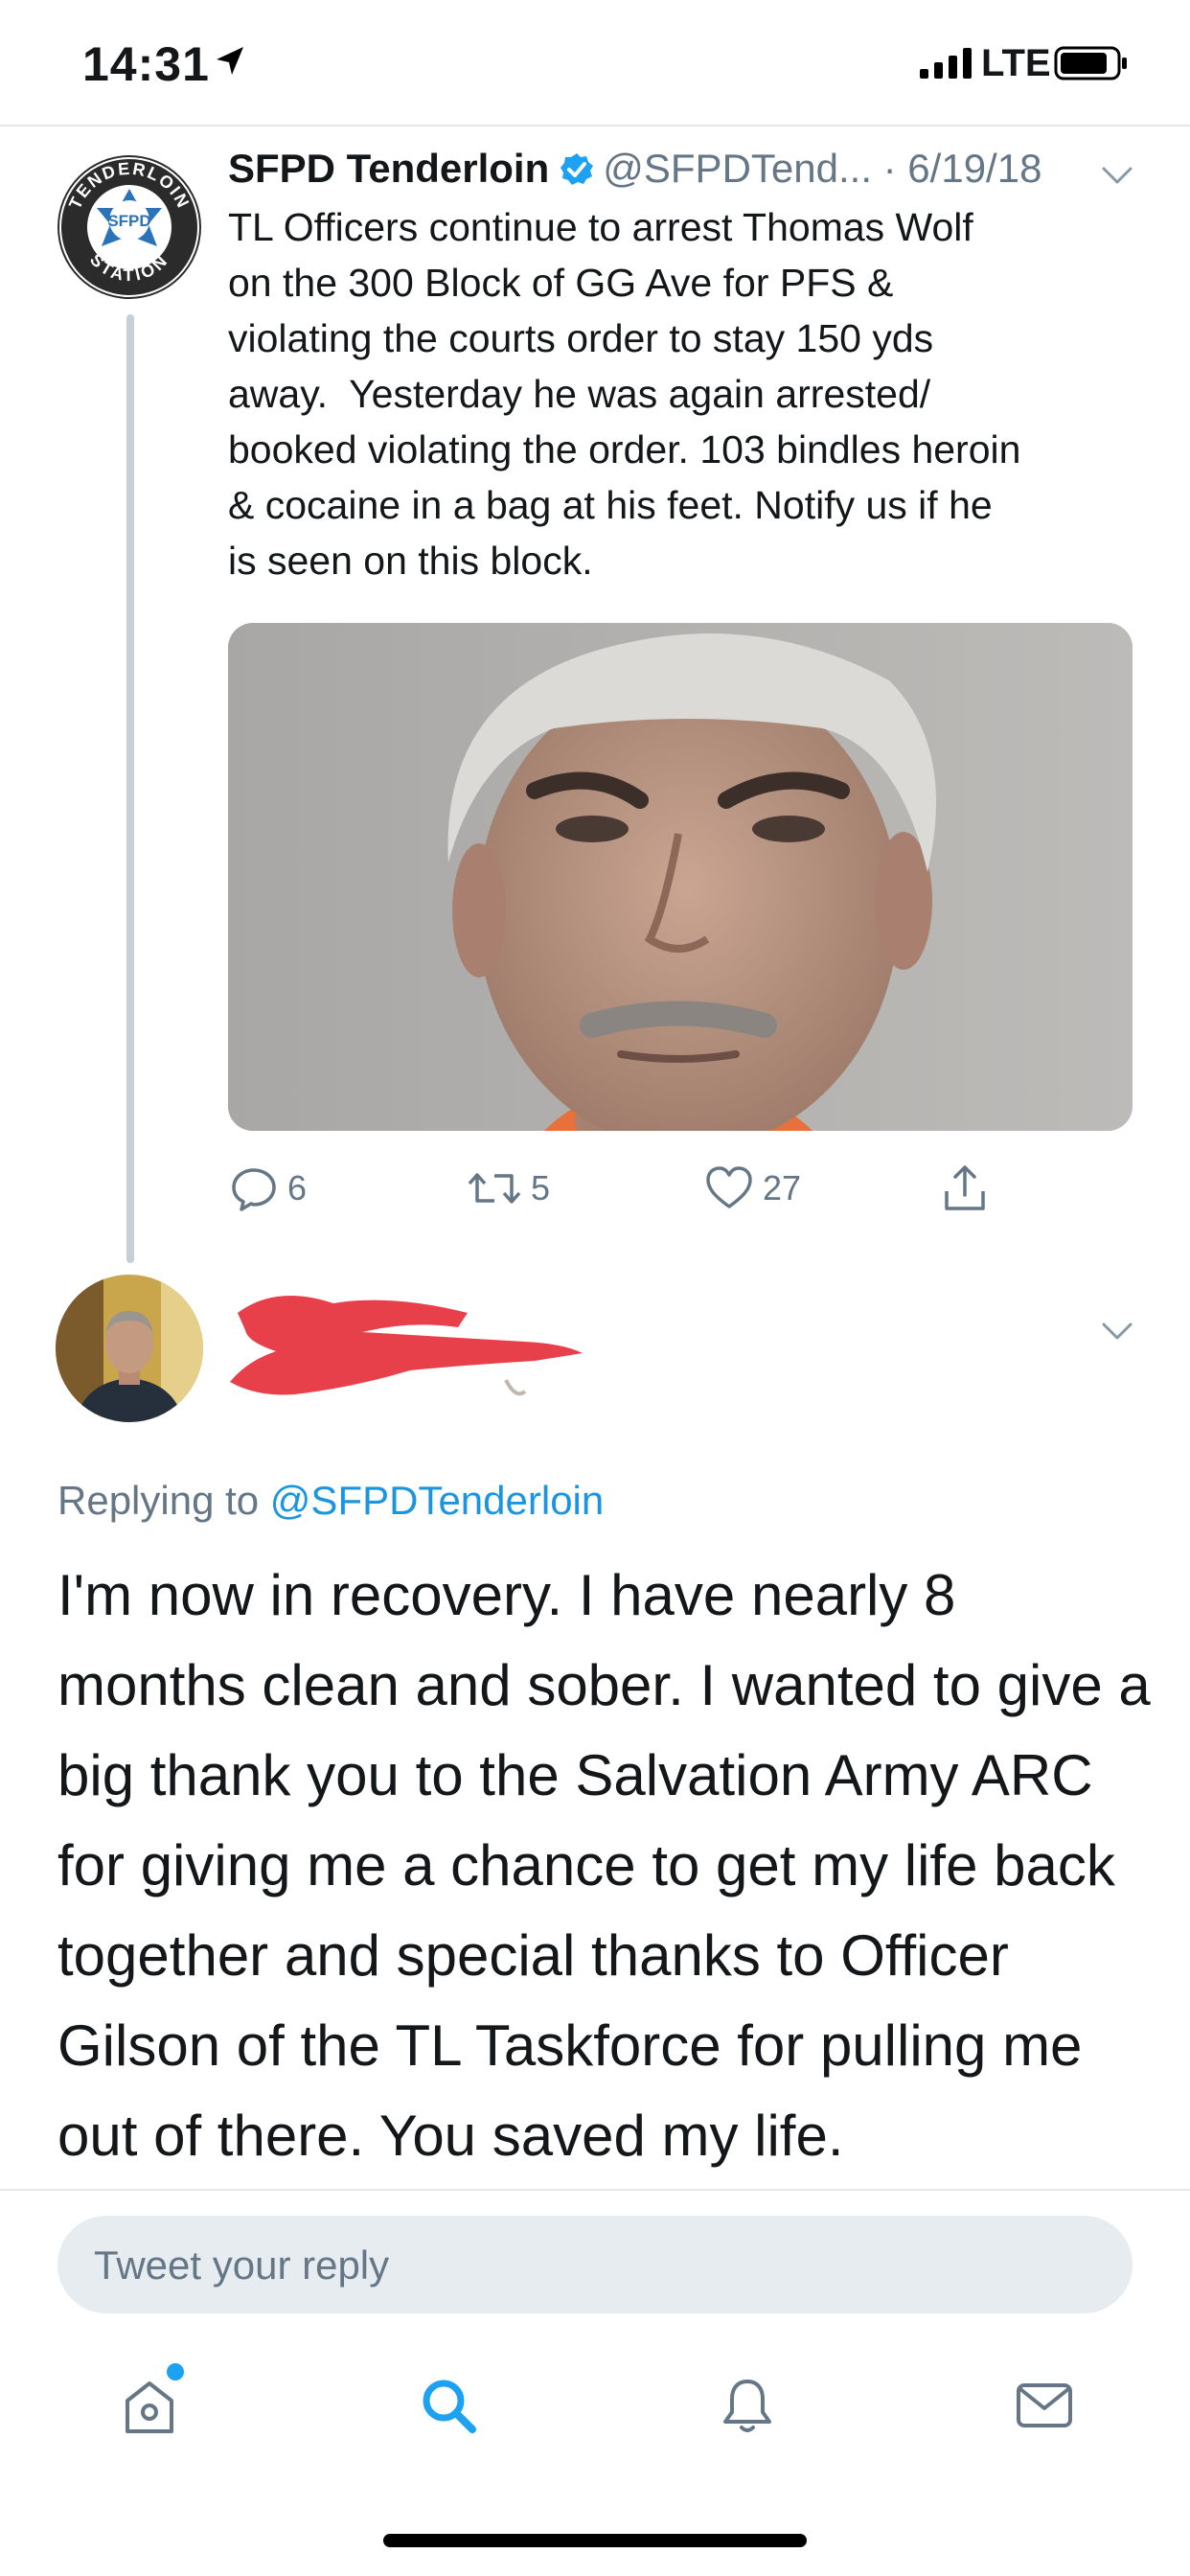  I want to click on mugshot-illustration, so click(681, 877).